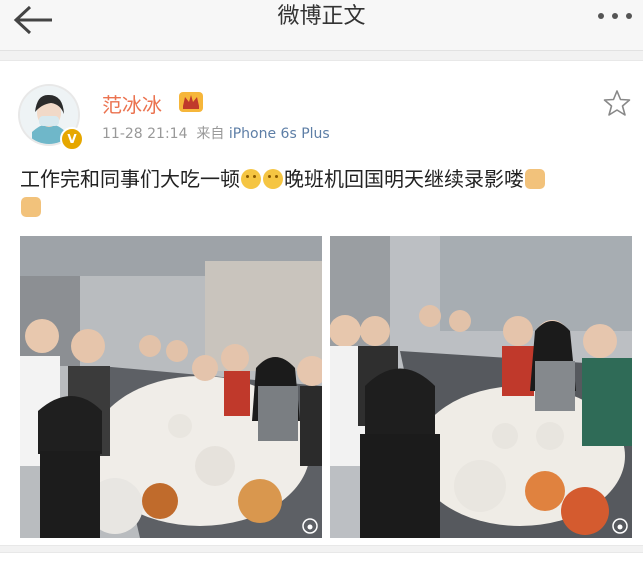 This screenshot has width=643, height=572. What do you see at coordinates (145, 134) in the screenshot?
I see `timestamp: 11-28 21:14` at bounding box center [145, 134].